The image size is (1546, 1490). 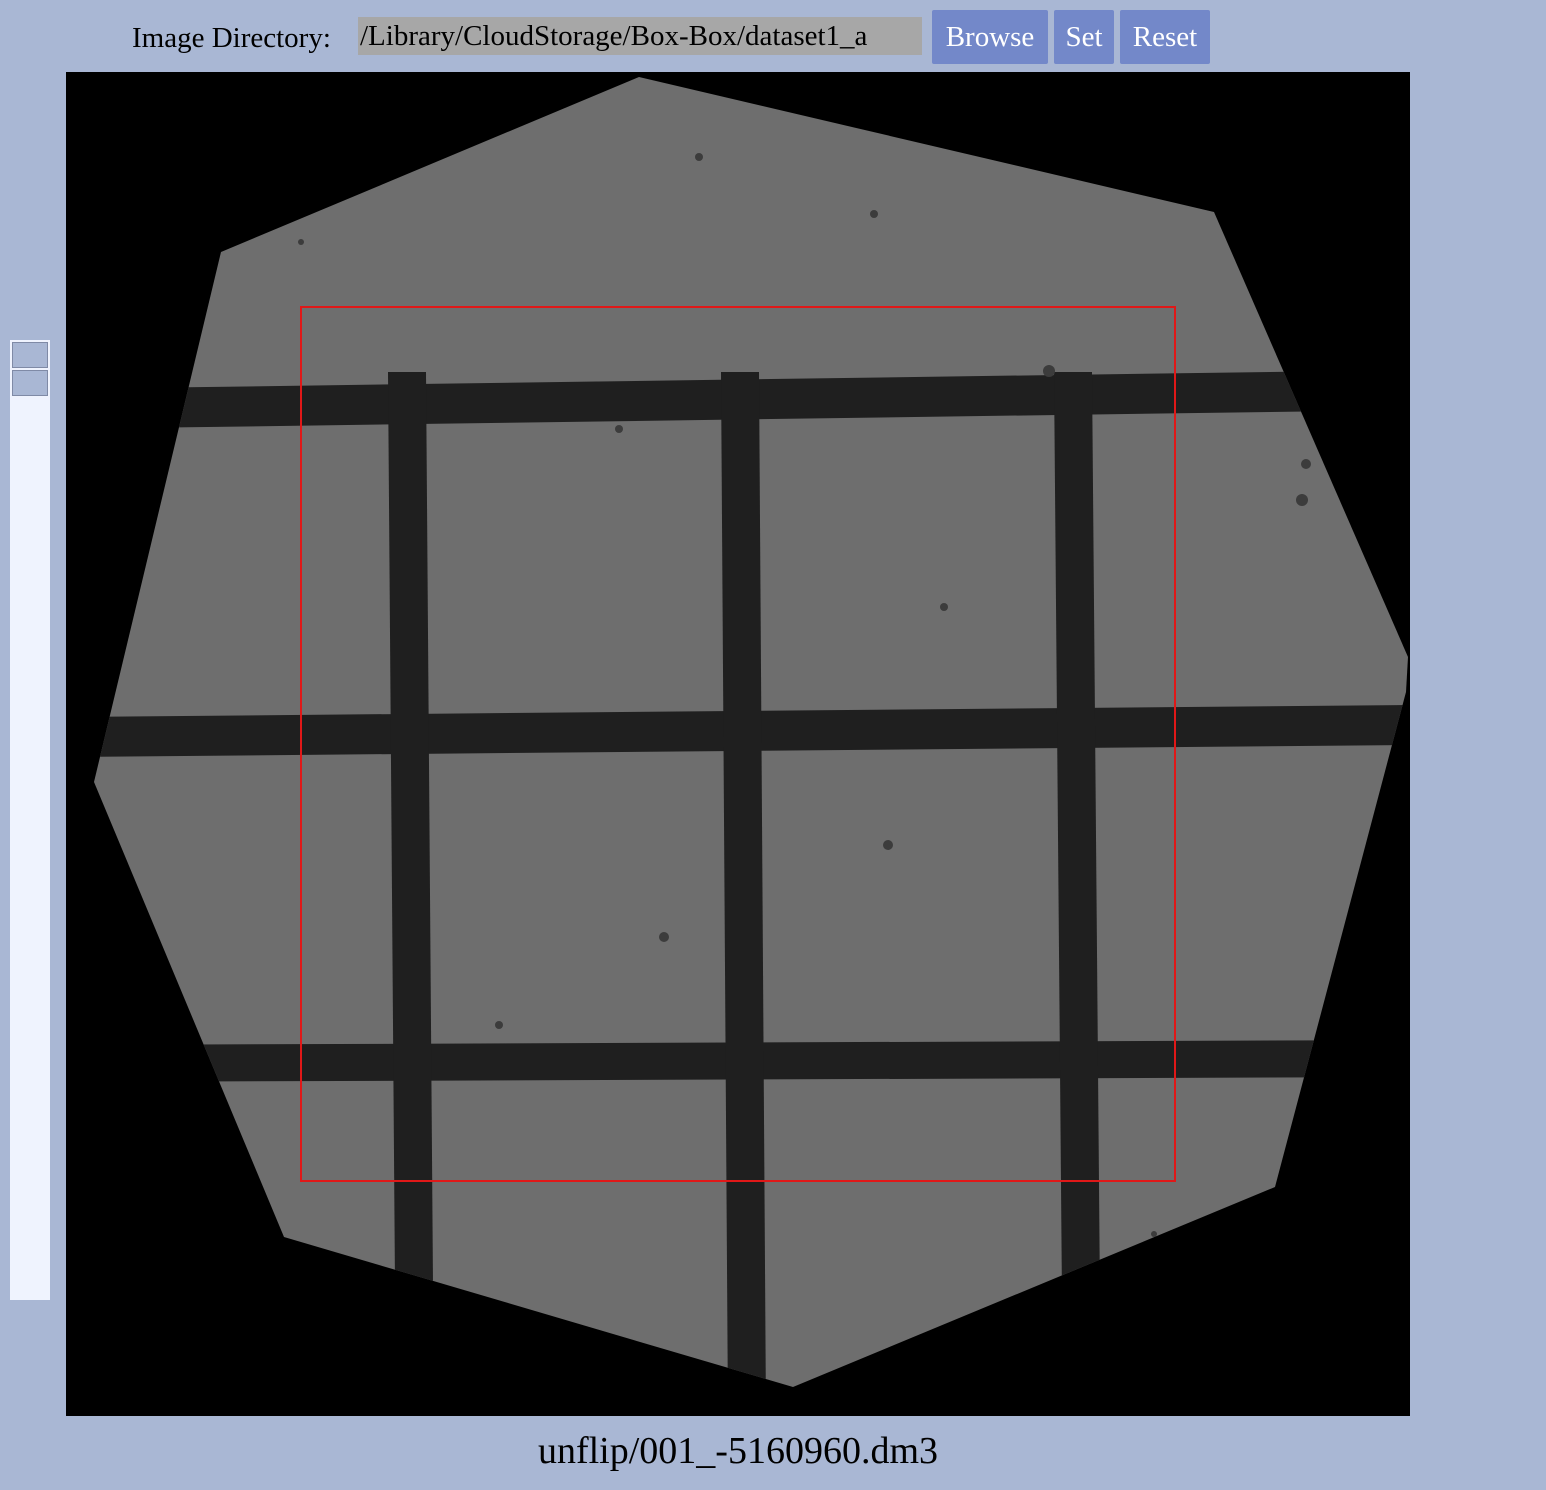 I want to click on toolbar: Image Directory: Browse Set Reset, so click(x=773, y=36).